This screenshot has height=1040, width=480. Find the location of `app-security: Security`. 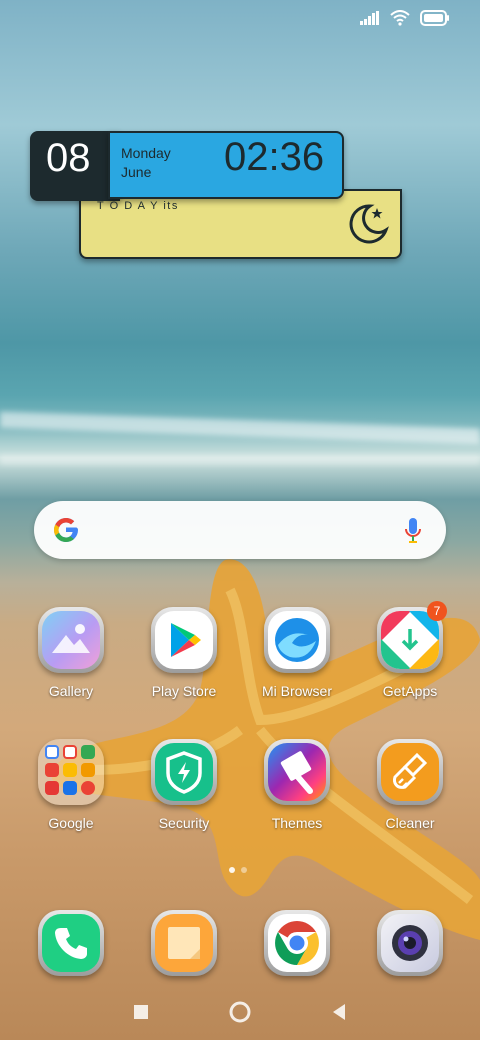

app-security: Security is located at coordinates (184, 785).